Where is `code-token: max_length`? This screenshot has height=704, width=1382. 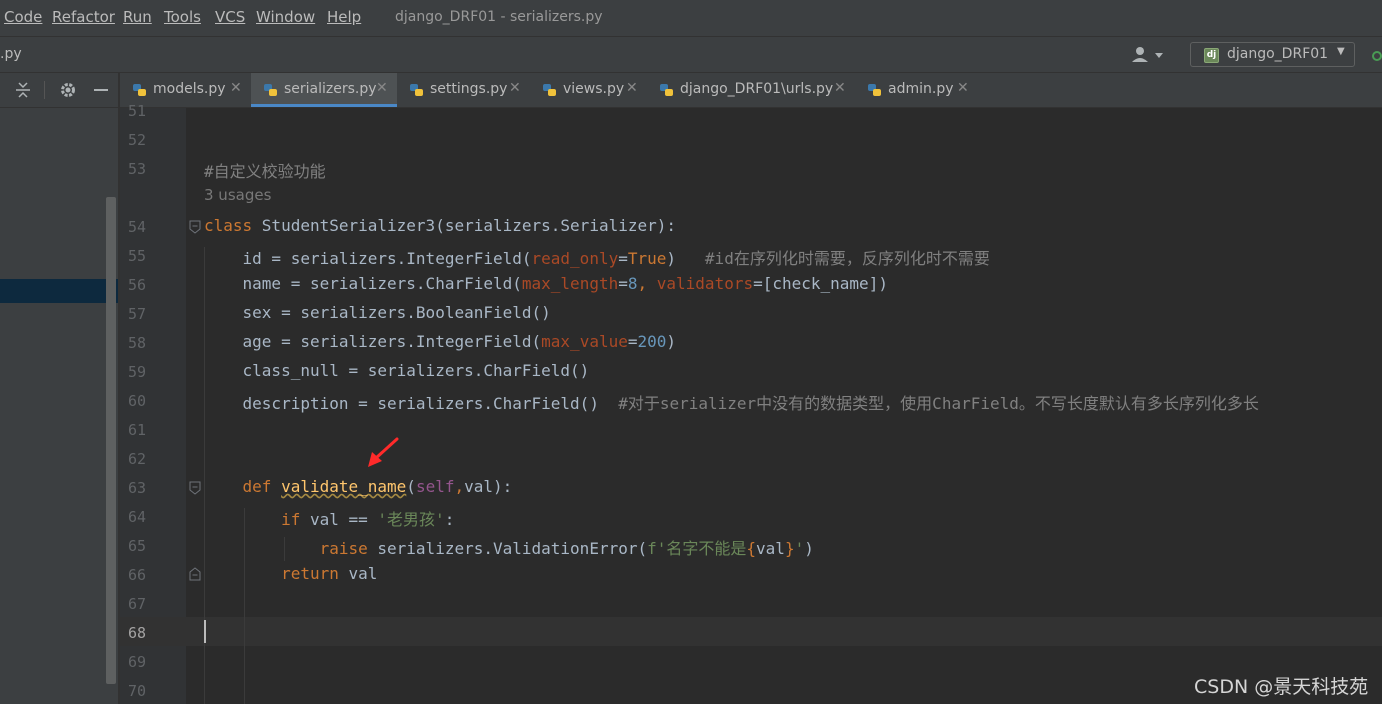
code-token: max_length is located at coordinates (570, 283).